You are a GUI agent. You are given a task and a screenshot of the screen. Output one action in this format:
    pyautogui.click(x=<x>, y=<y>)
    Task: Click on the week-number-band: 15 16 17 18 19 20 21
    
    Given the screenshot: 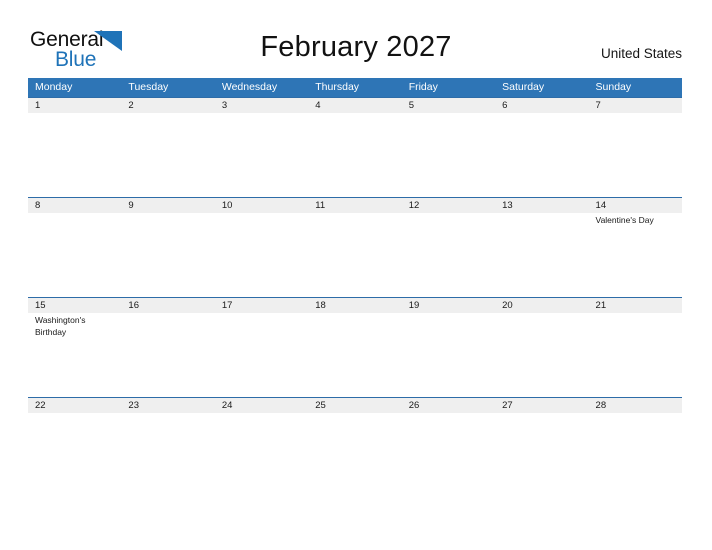 What is the action you would take?
    pyautogui.click(x=355, y=305)
    